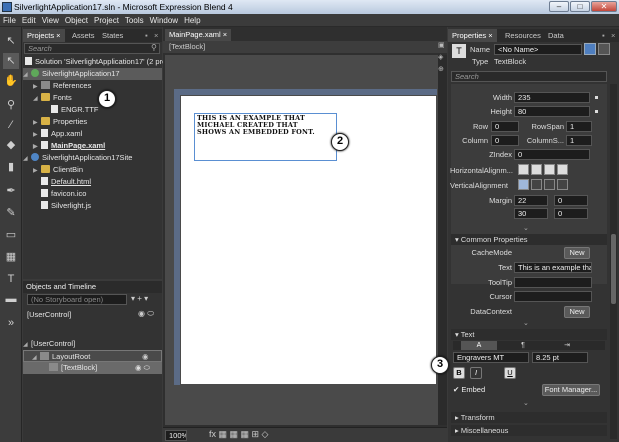 The width and height of the screenshot is (619, 442). I want to click on view-mode-icons: ▣ ◈ ⊕, so click(442, 58).